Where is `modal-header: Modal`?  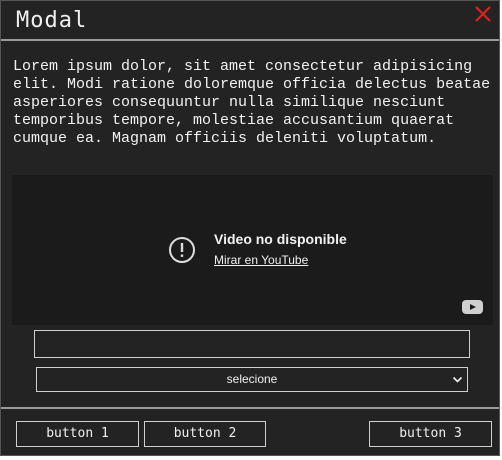 modal-header: Modal is located at coordinates (250, 21).